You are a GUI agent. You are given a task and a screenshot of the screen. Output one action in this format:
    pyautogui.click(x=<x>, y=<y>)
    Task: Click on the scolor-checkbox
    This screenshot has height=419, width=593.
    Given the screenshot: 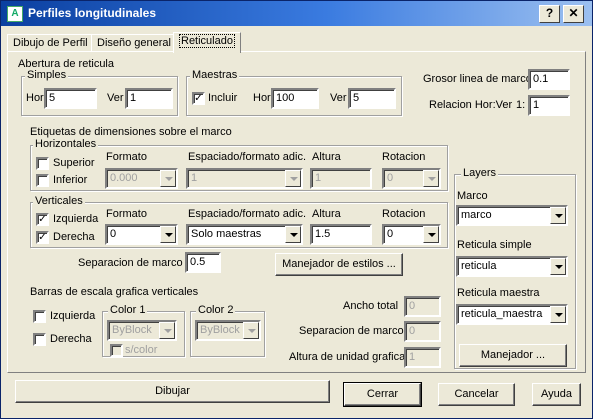 What is the action you would take?
    pyautogui.click(x=116, y=350)
    